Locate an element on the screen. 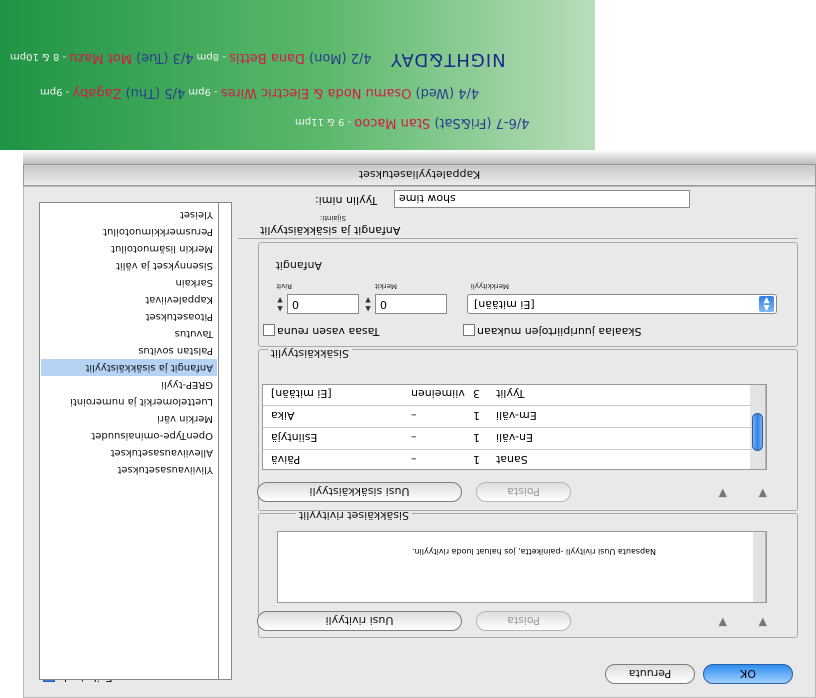 The width and height of the screenshot is (816, 698). scale-descenders-checkbox is located at coordinates (469, 330).